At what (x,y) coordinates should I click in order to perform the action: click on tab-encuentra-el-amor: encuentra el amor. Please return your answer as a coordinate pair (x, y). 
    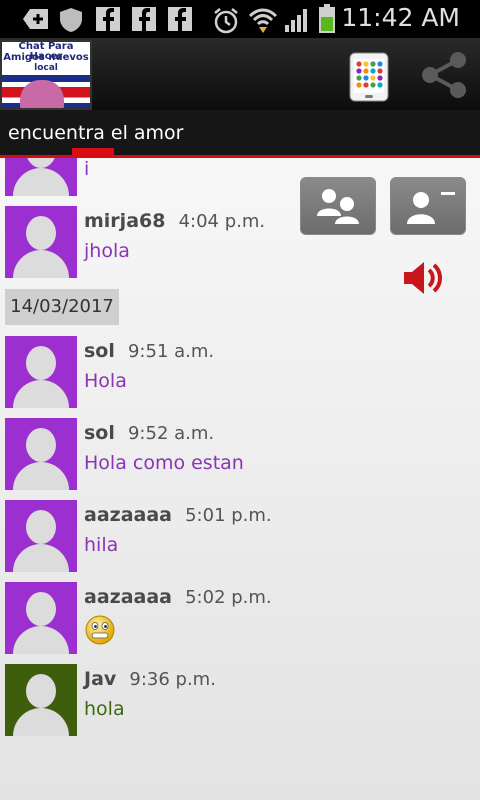
    Looking at the image, I should click on (96, 133).